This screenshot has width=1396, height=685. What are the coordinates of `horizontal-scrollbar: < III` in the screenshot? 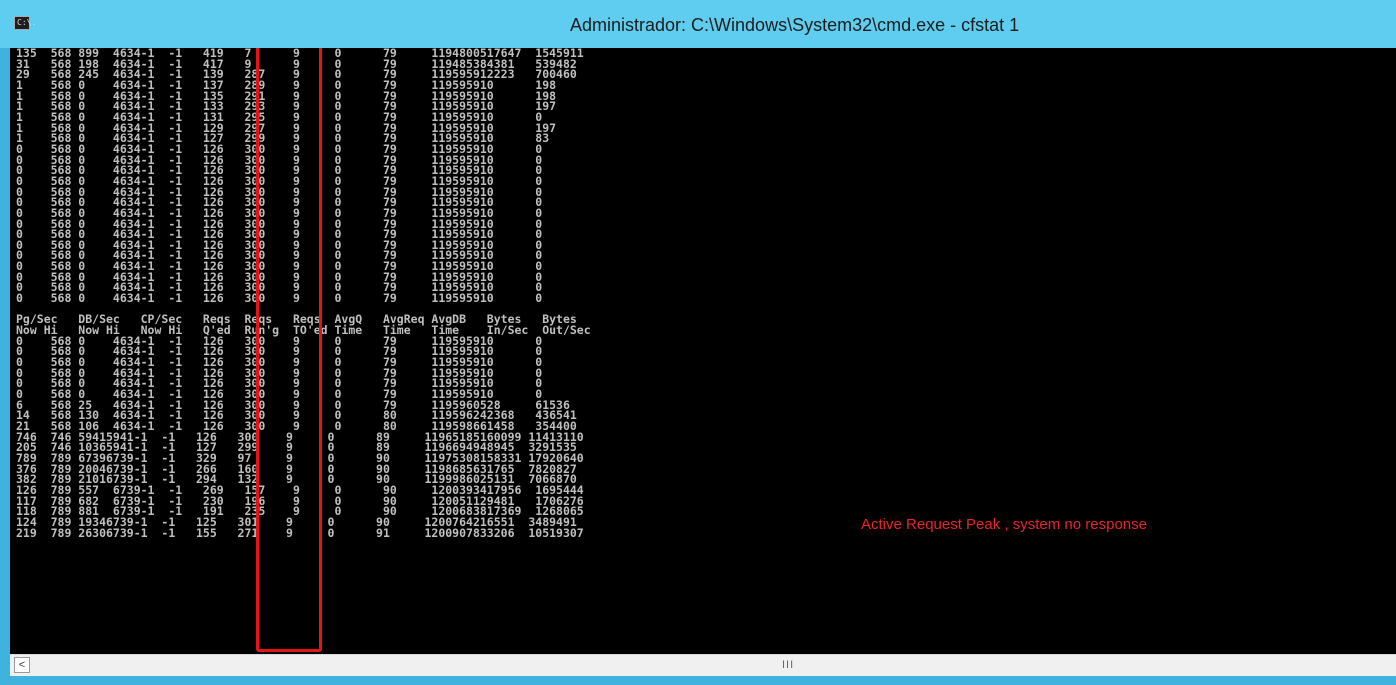 It's located at (703, 665).